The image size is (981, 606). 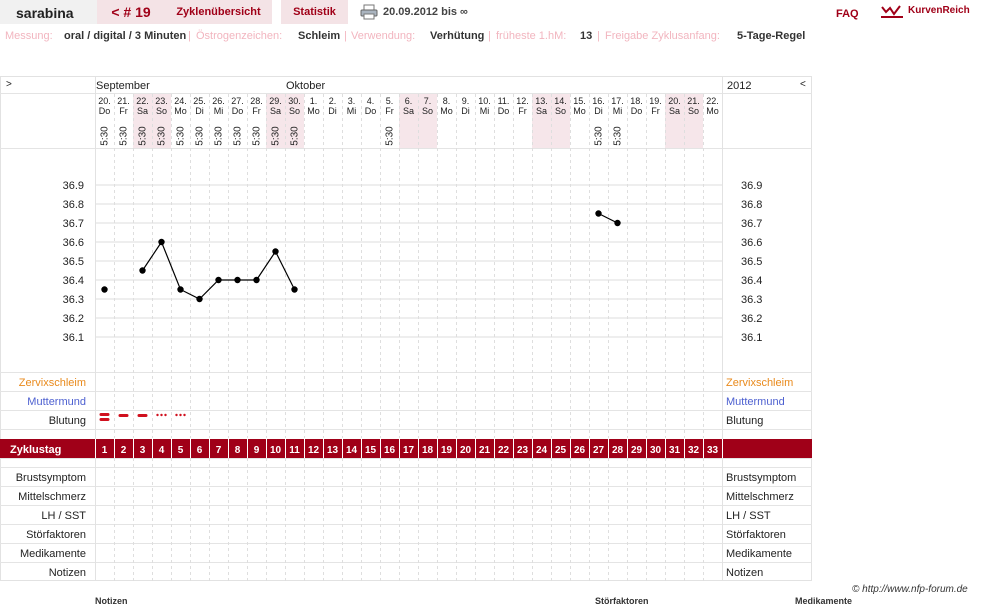 I want to click on bleeding-mark-medium, so click(x=123, y=415).